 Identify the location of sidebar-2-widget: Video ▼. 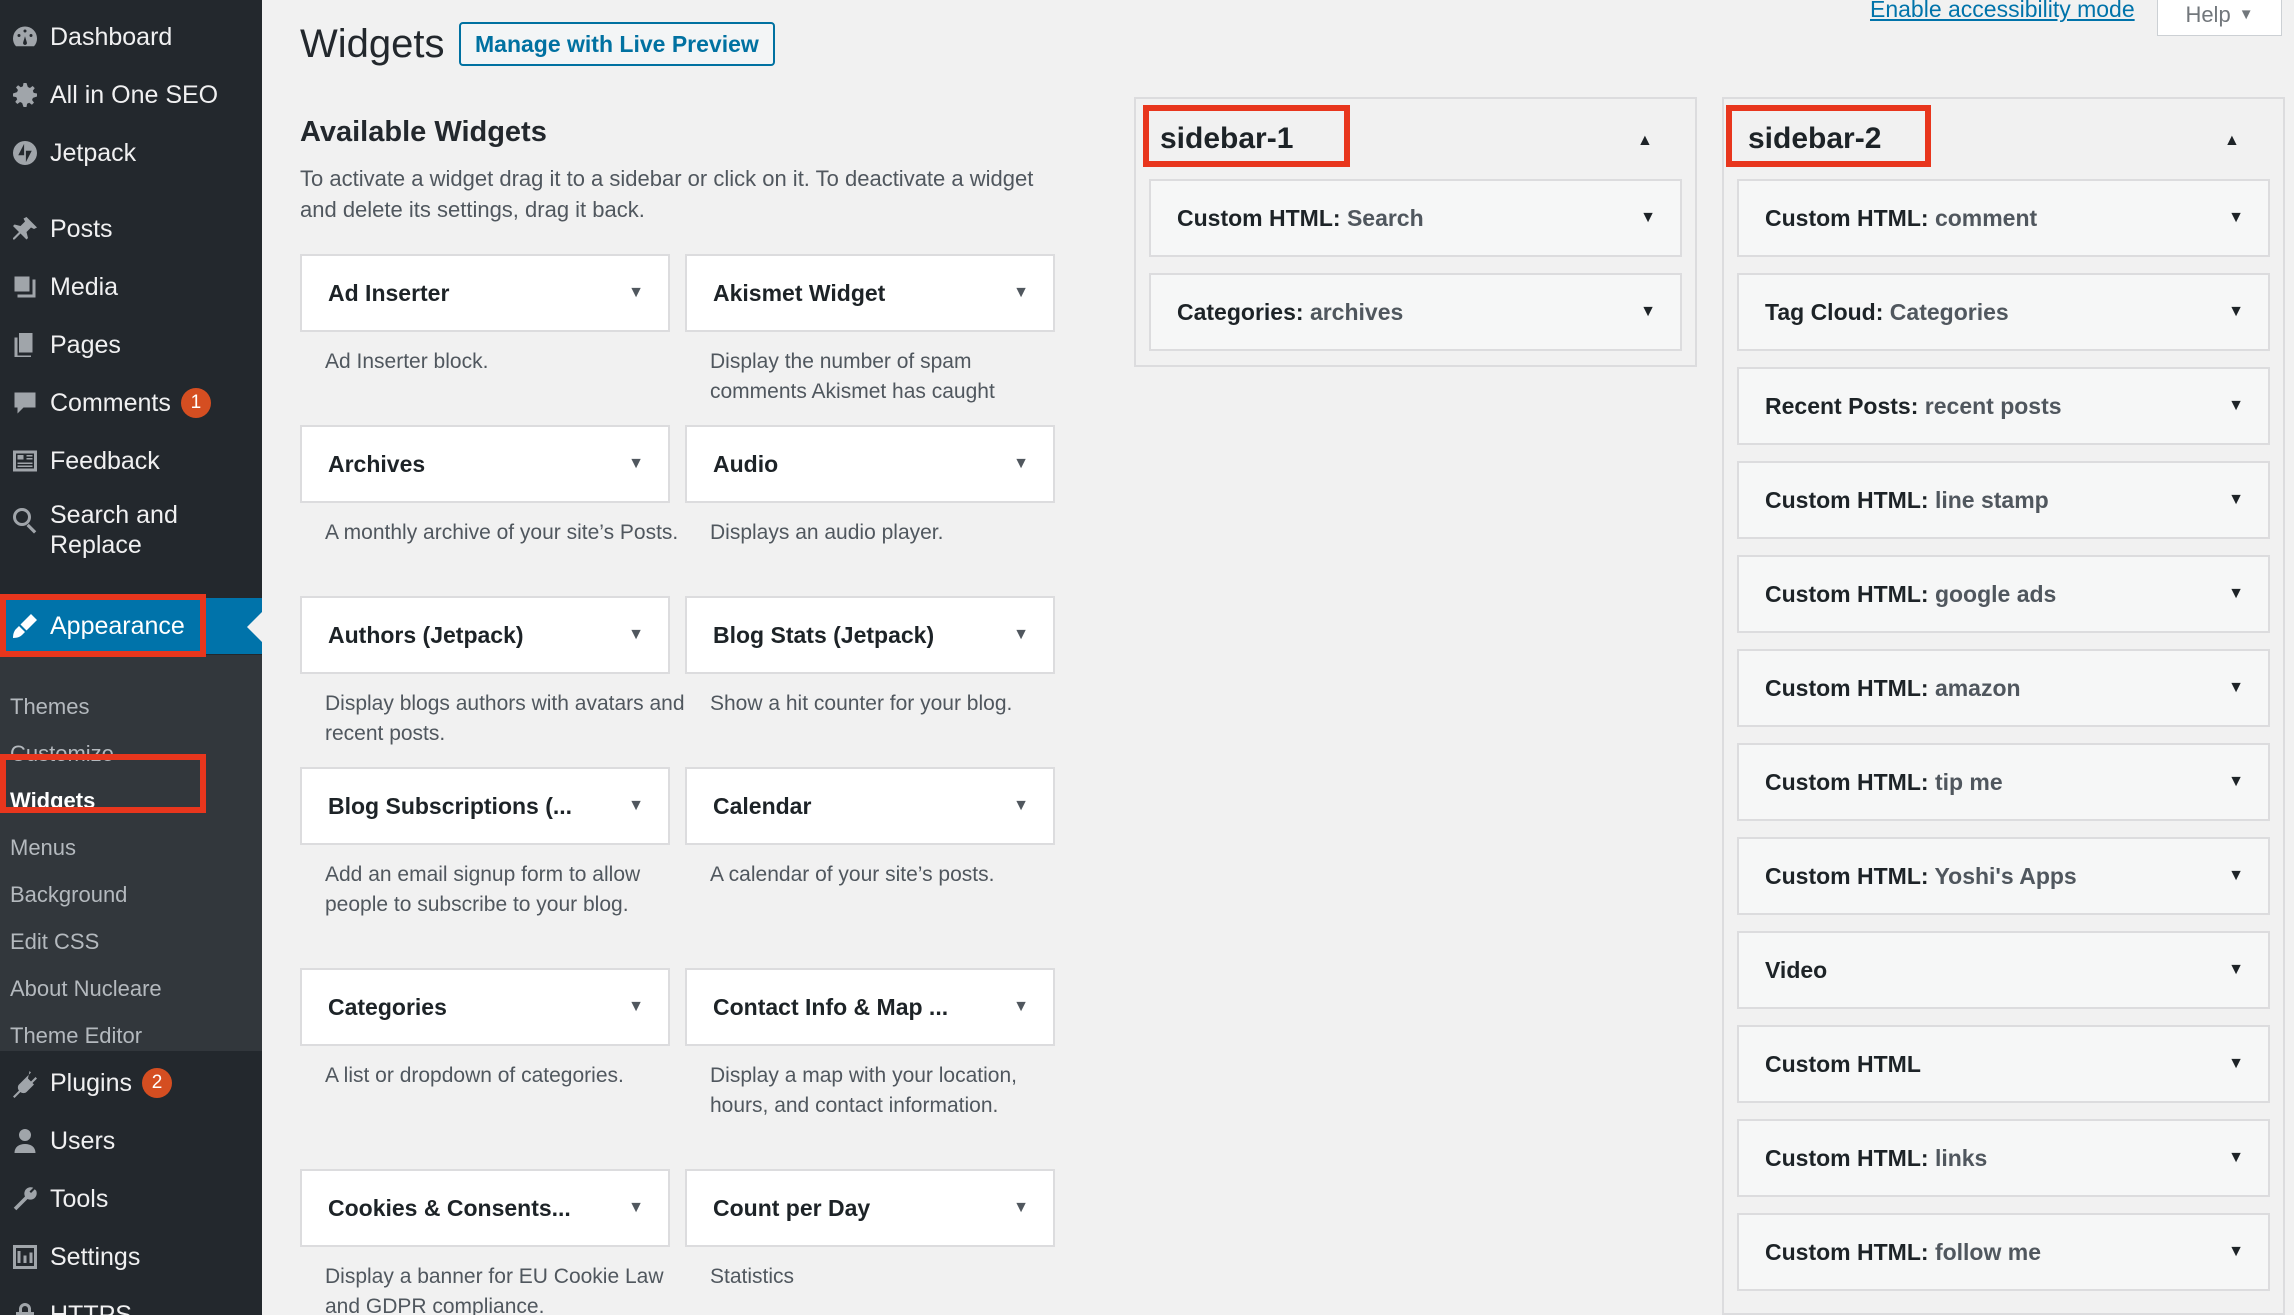
(2003, 970).